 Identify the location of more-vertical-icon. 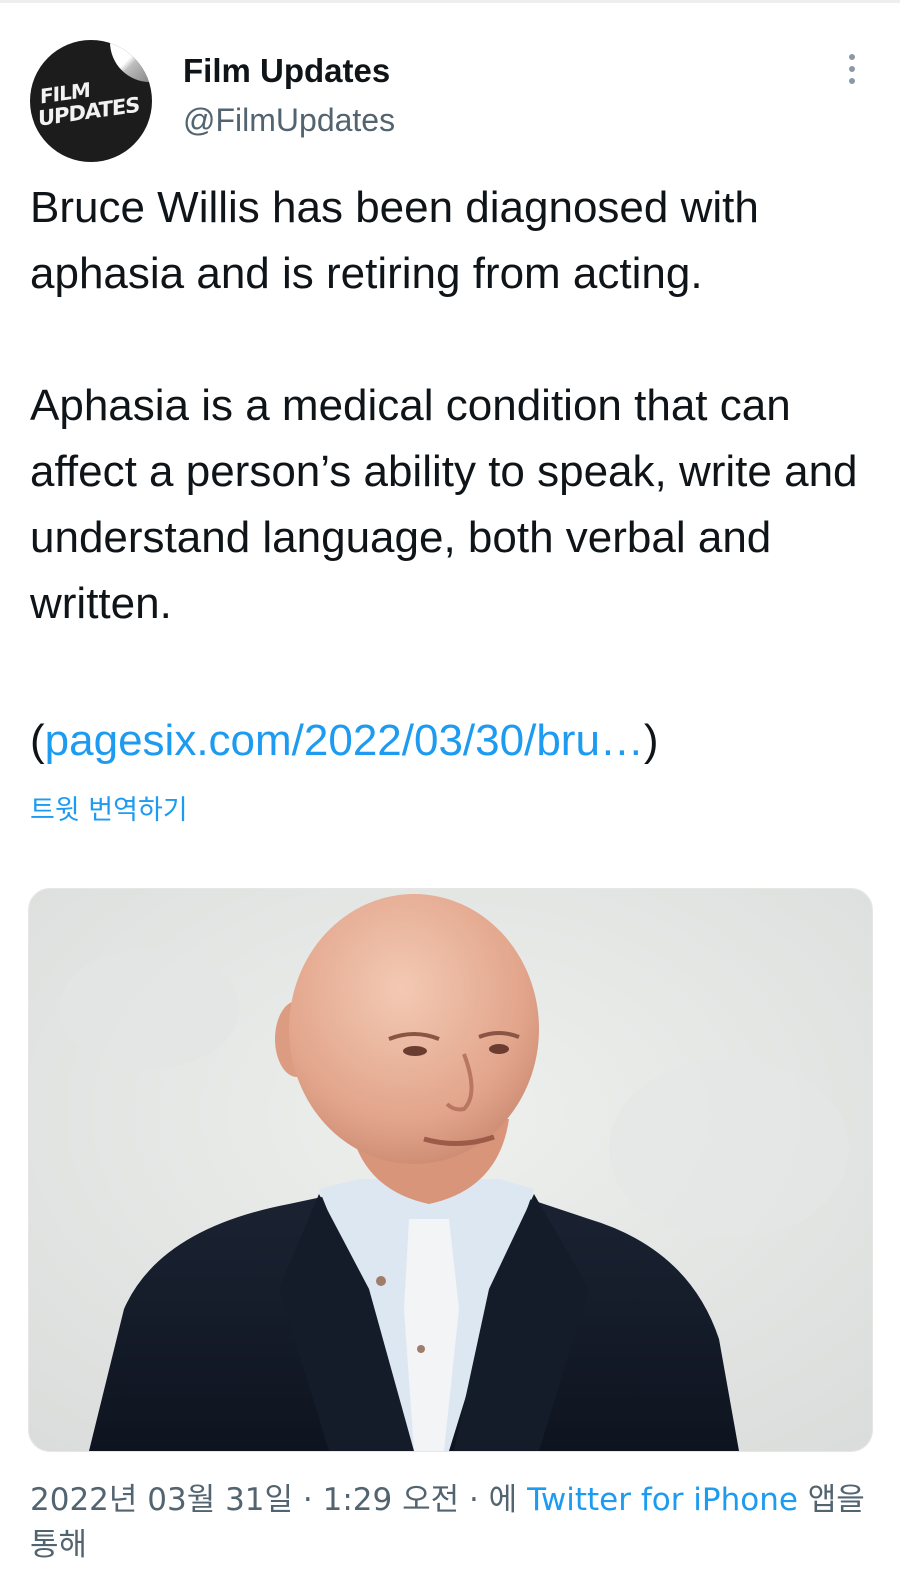
(852, 57).